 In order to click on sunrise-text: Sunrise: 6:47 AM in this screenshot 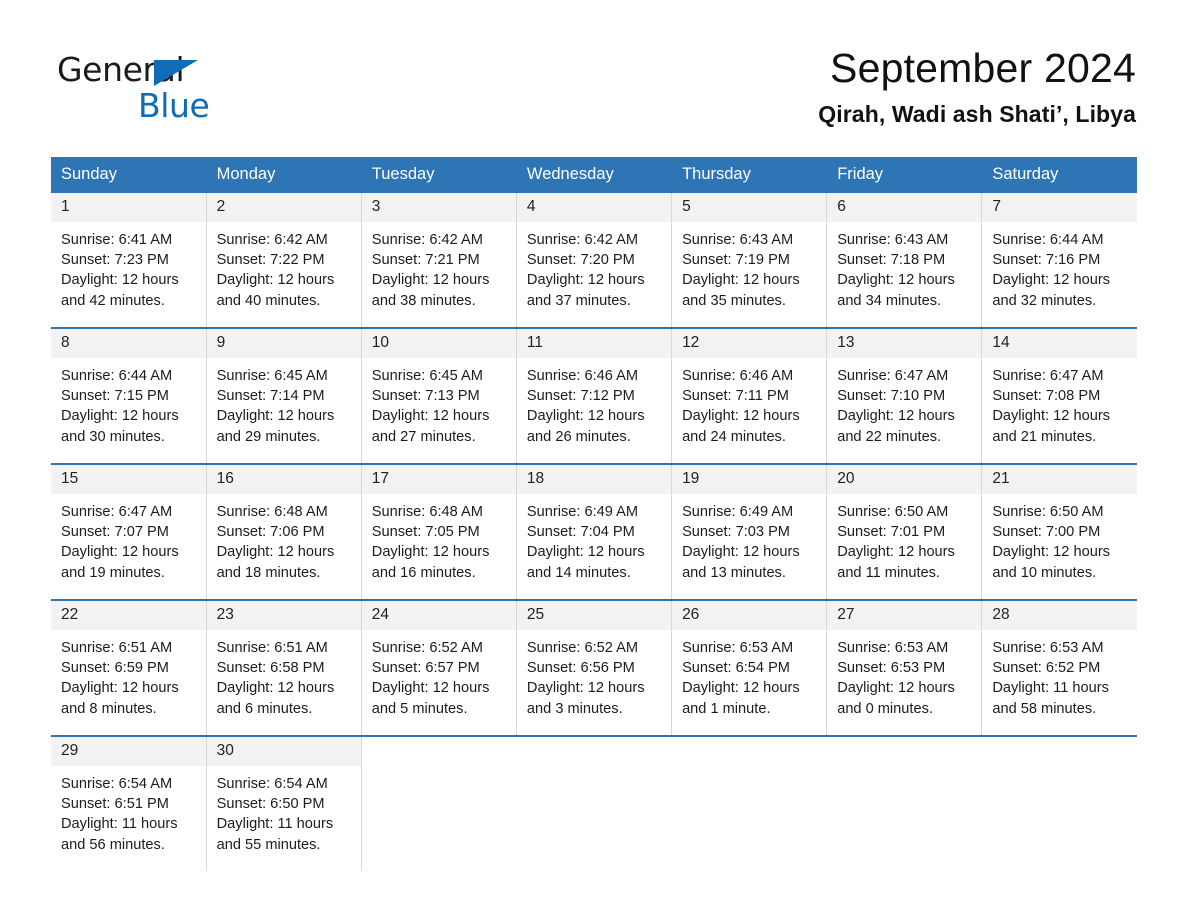, I will do `click(117, 512)`.